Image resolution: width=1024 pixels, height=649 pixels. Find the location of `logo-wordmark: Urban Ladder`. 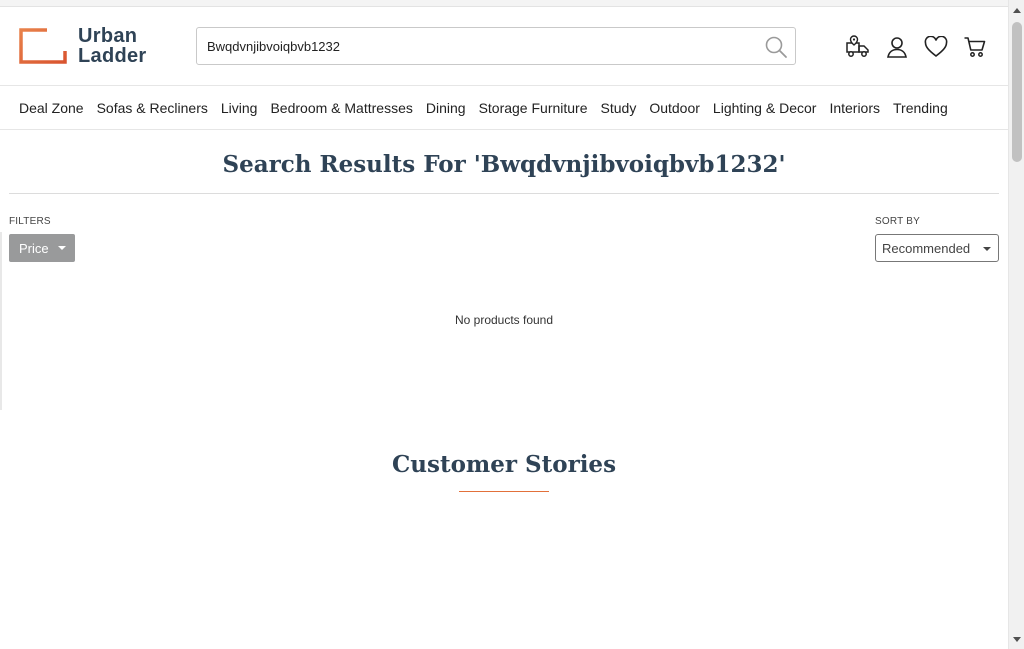

logo-wordmark: Urban Ladder is located at coordinates (112, 46).